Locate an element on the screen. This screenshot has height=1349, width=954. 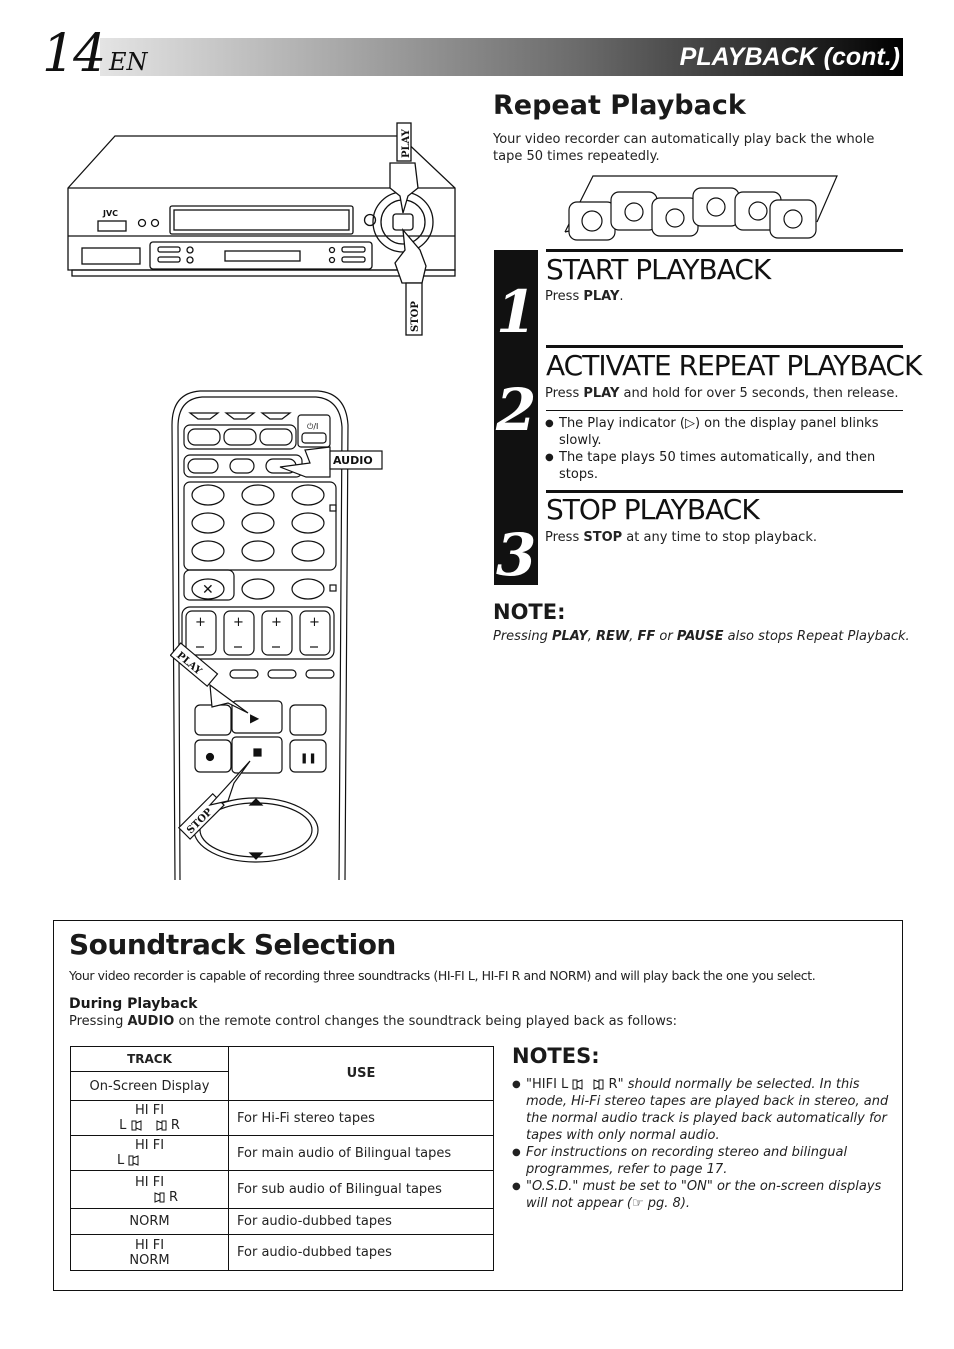
step-3-text: Press STOP at any time to stop playback. is located at coordinates (681, 537).